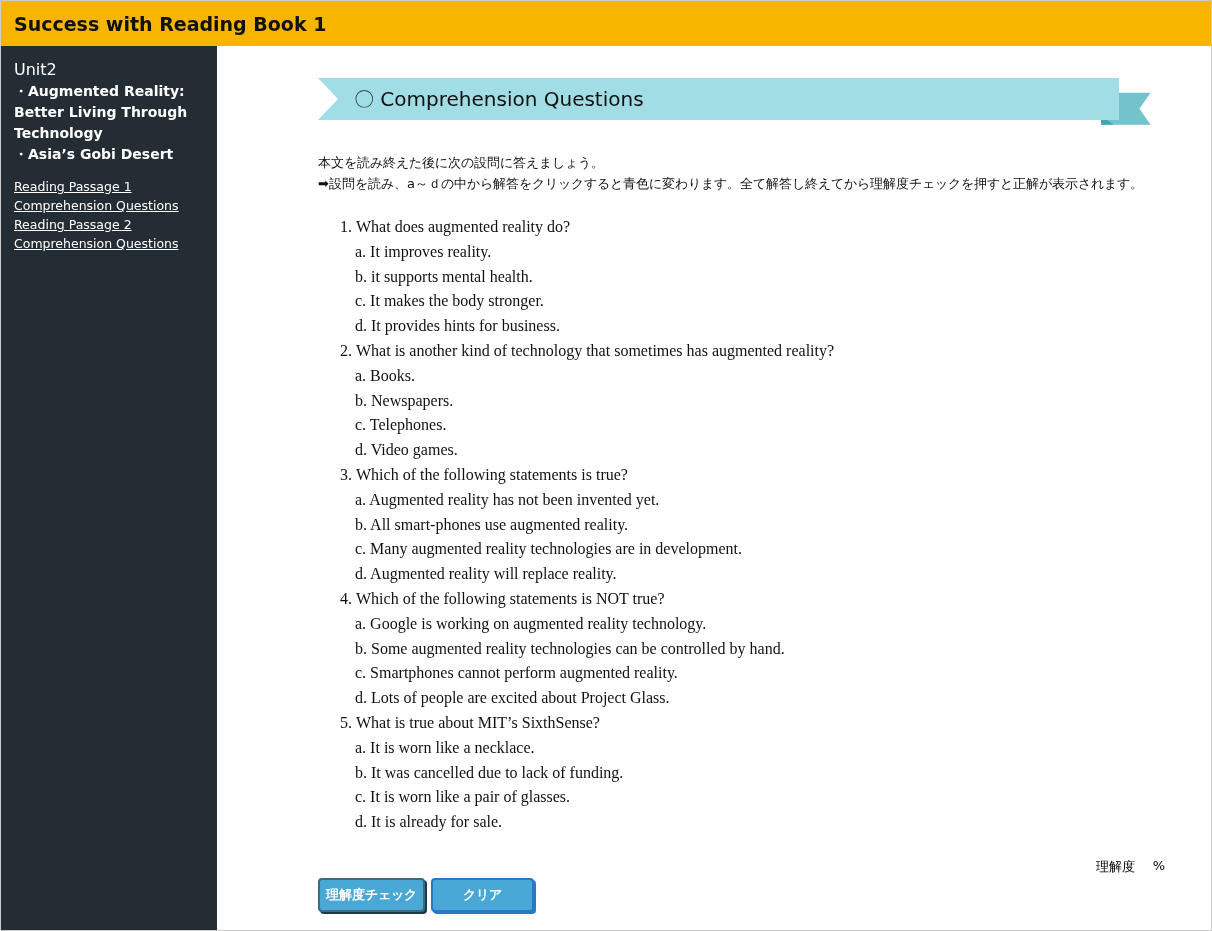 Image resolution: width=1212 pixels, height=931 pixels. I want to click on answer-option: a. Augmented reality has not been invented yet., so click(507, 499).